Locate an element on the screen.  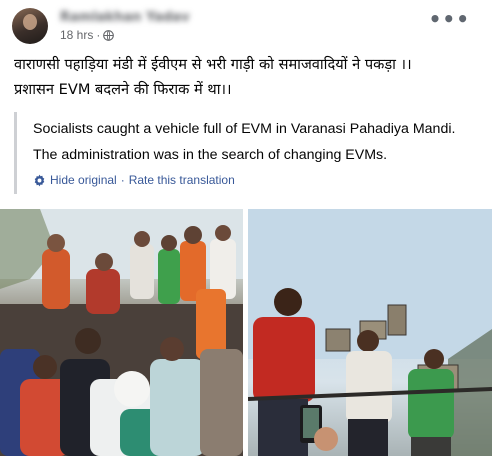
hide-original-link: Hide original is located at coordinates (83, 180).